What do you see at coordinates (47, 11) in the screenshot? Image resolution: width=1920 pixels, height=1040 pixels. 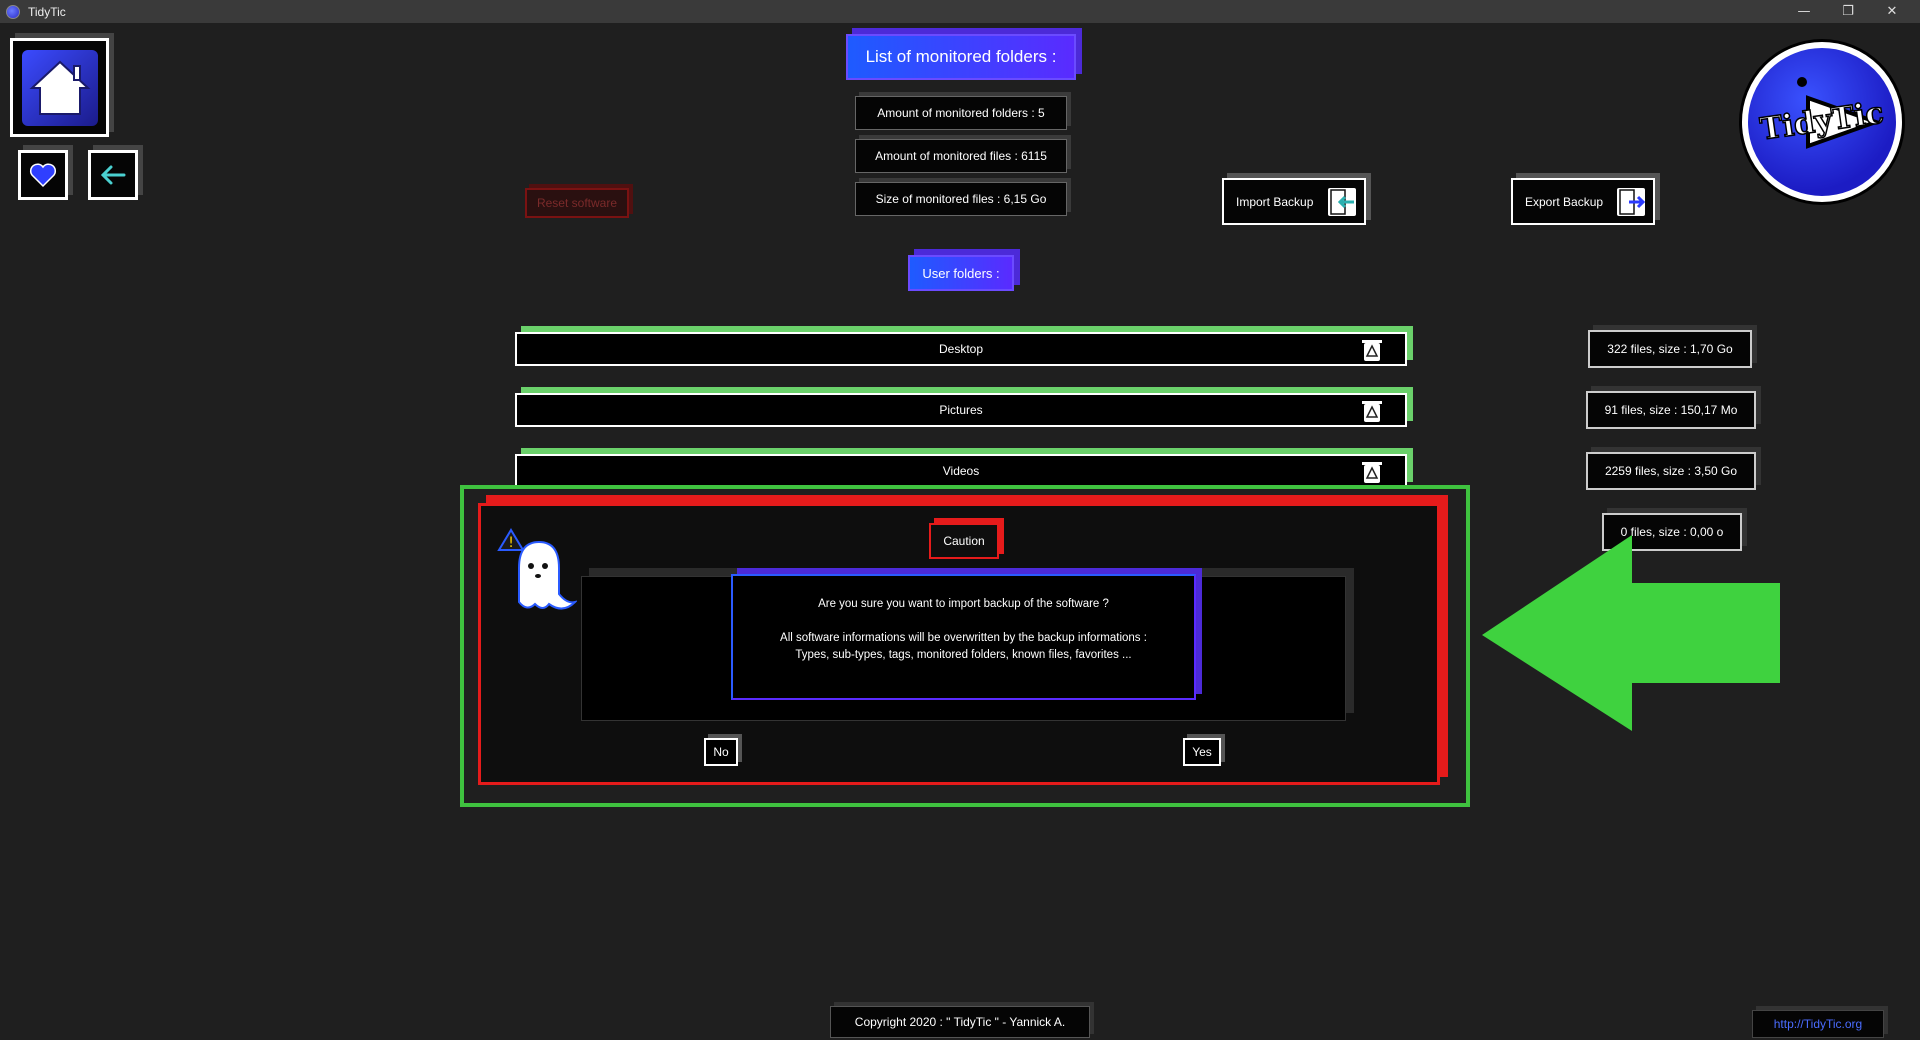 I see `window-title: TidyTic` at bounding box center [47, 11].